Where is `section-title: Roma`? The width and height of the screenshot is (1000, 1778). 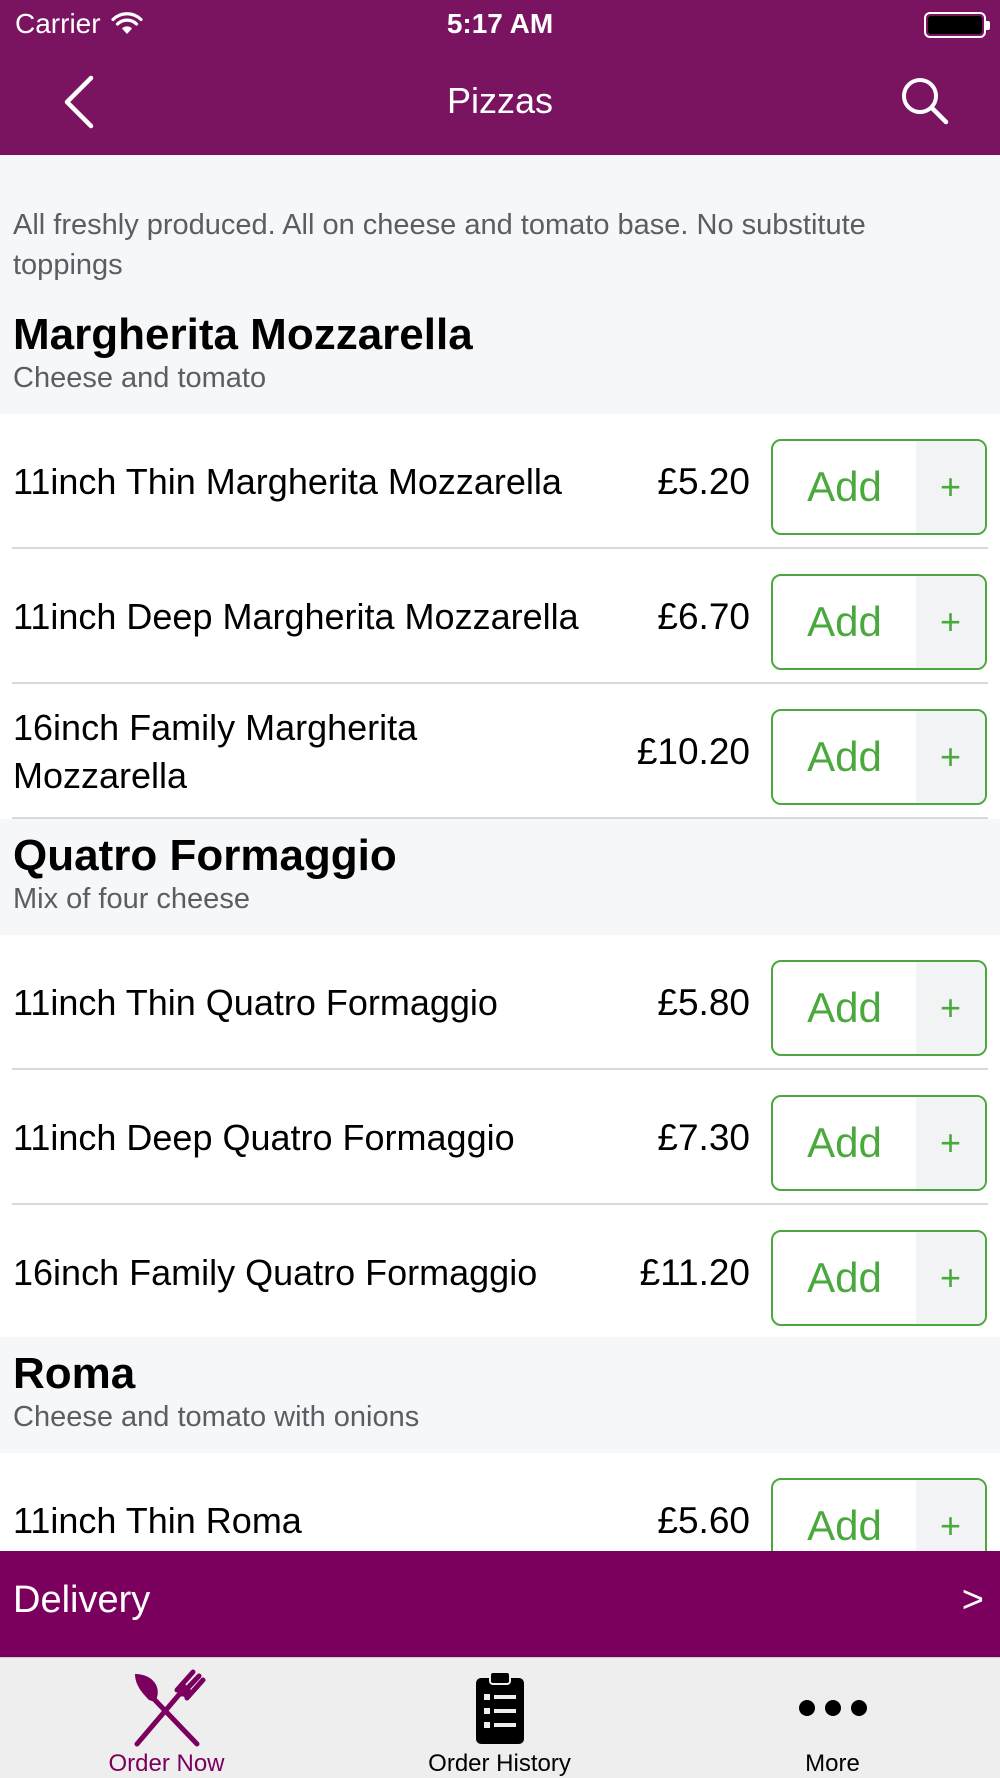
section-title: Roma is located at coordinates (74, 1373).